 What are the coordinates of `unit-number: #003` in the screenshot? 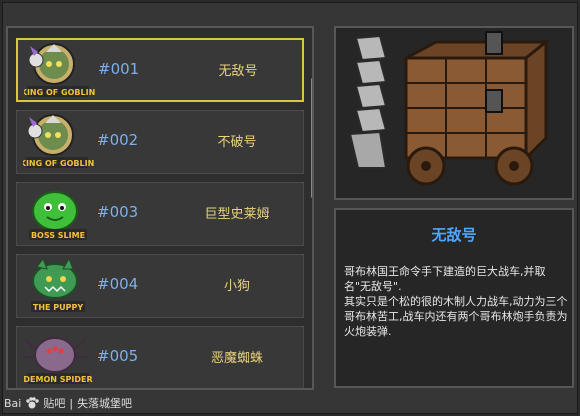 It's located at (118, 212).